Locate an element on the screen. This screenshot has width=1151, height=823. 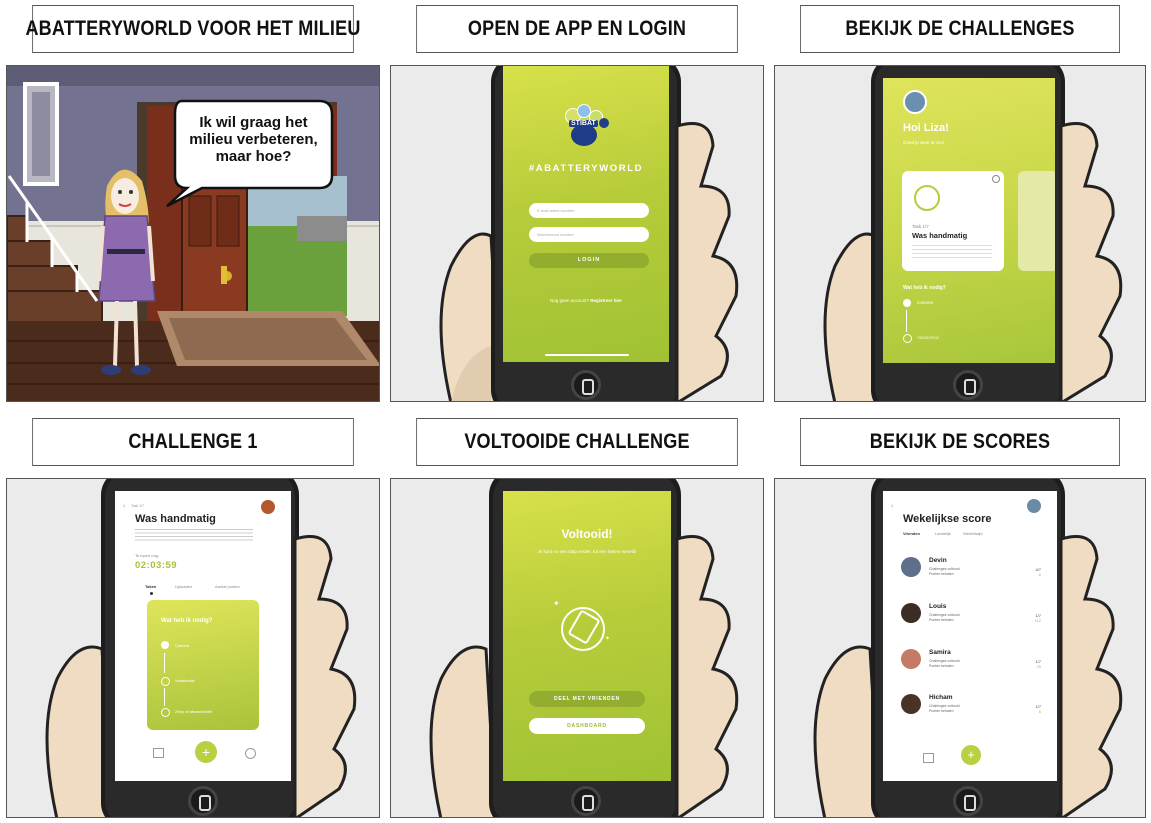
share-button: DEEL MET VRIENDEN is located at coordinates (587, 699).